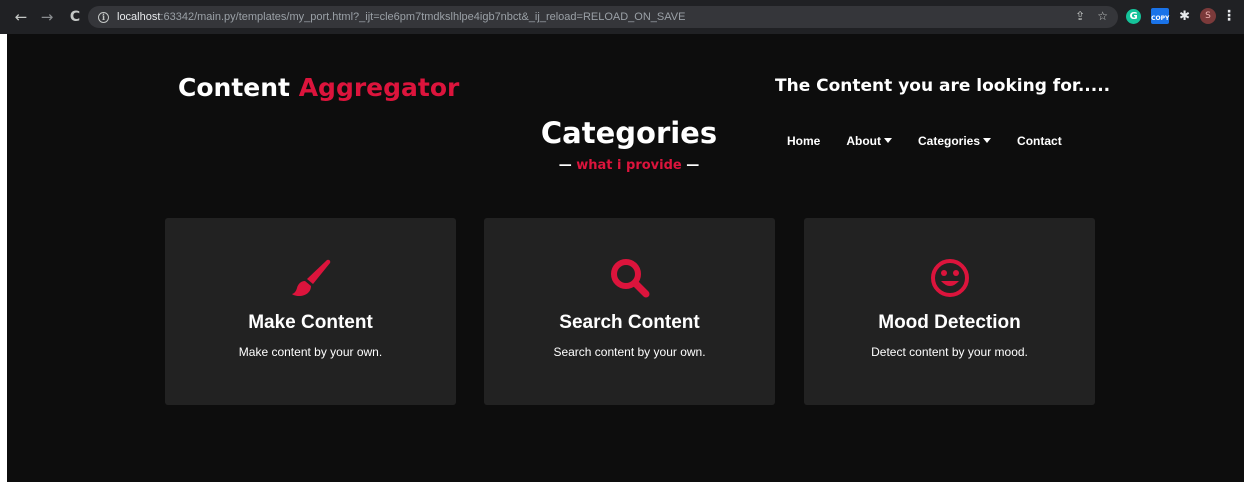 The image size is (1244, 482). What do you see at coordinates (949, 322) in the screenshot?
I see `card-title: Mood Detection` at bounding box center [949, 322].